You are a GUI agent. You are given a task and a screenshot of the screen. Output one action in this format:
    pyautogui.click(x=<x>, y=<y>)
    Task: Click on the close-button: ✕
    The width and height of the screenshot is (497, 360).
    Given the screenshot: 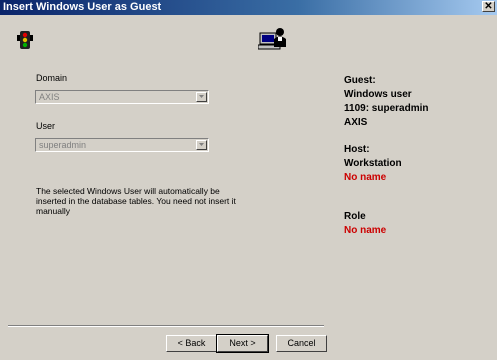 What is the action you would take?
    pyautogui.click(x=488, y=6)
    